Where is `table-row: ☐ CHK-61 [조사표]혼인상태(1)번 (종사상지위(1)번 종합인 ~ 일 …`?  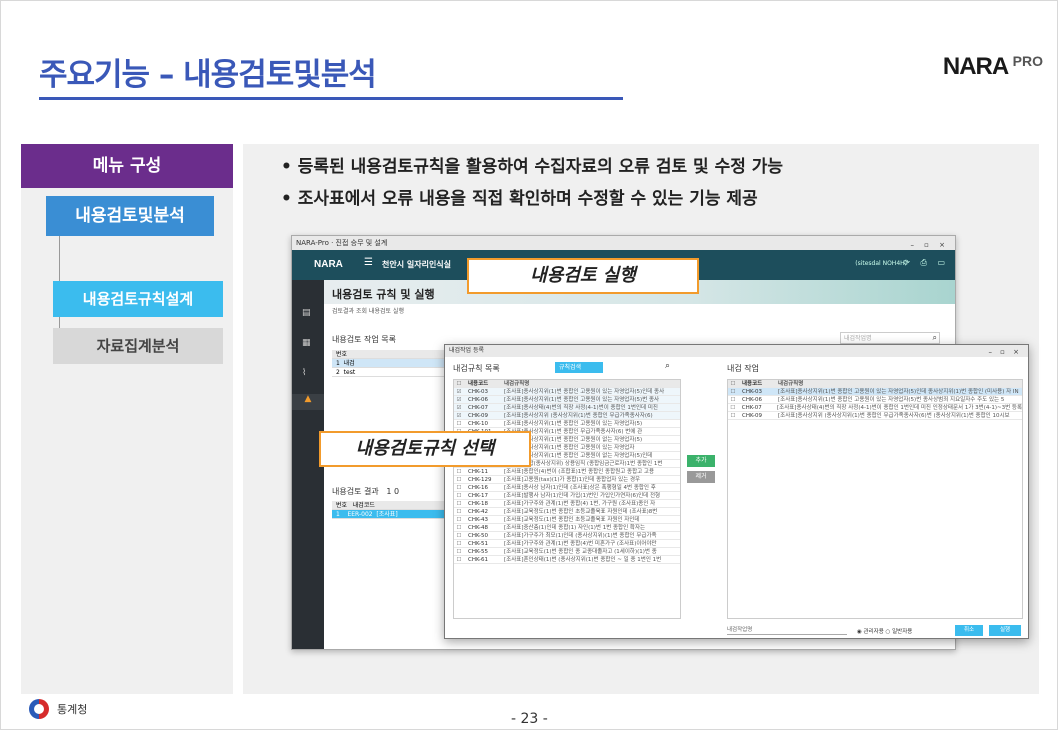 table-row: ☐ CHK-61 [조사표]혼인상태(1)번 (종사상지위(1)번 종합인 ~ 일 … is located at coordinates (567, 560).